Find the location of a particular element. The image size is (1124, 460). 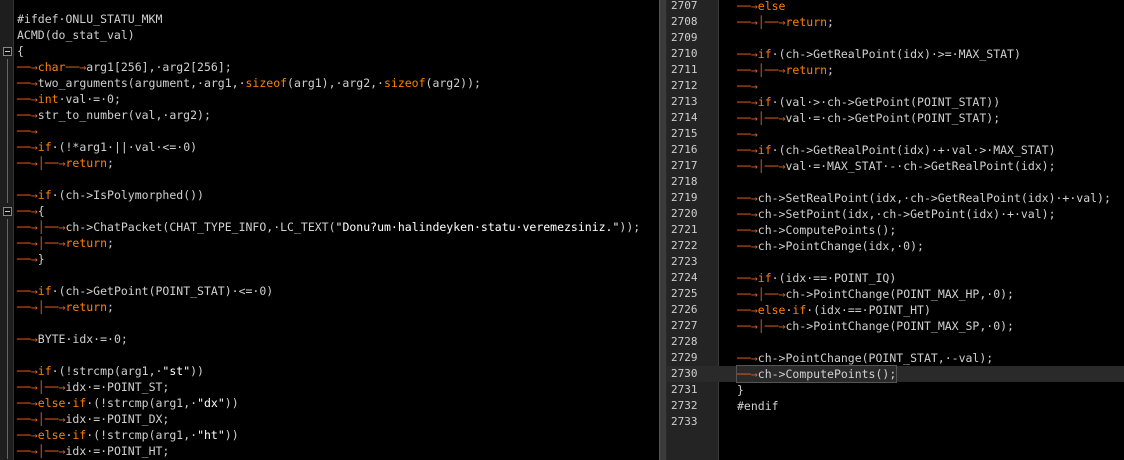

code-text: ──→{ is located at coordinates (31, 211).